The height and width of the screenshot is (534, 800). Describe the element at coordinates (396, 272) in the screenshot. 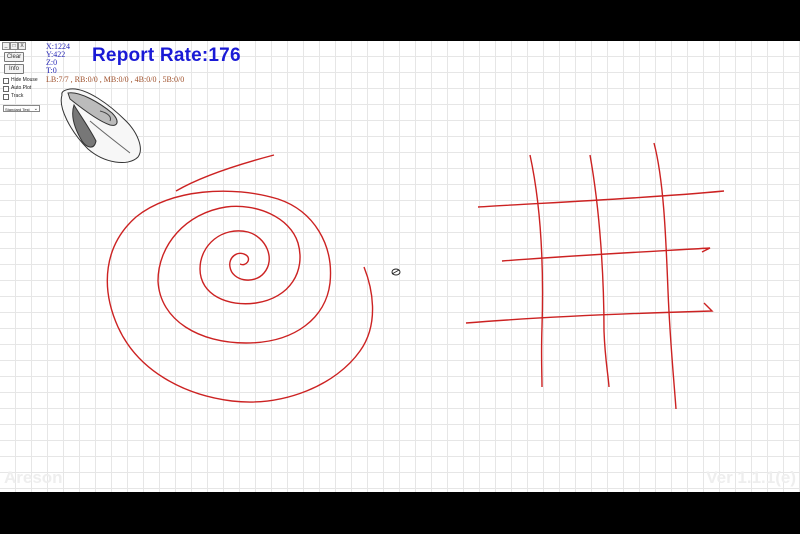

I see `cursor-icon` at that location.